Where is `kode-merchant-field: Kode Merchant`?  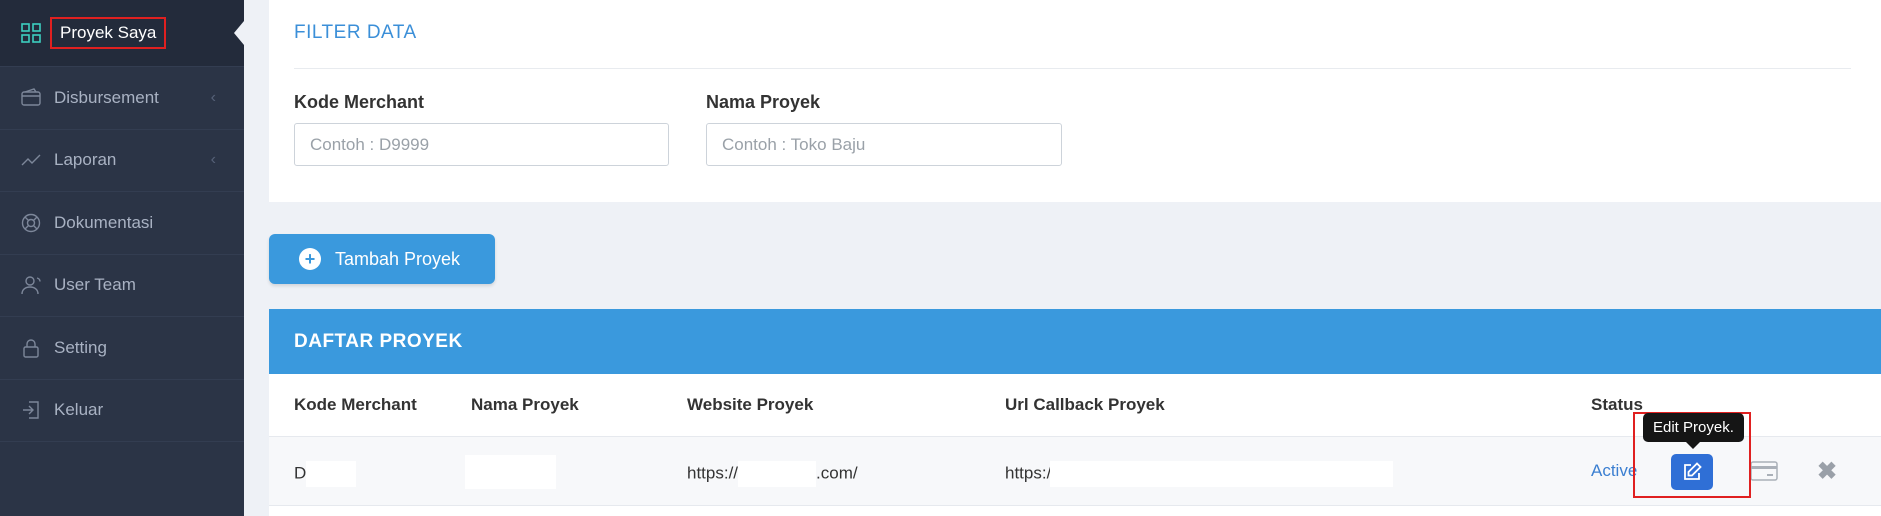 kode-merchant-field: Kode Merchant is located at coordinates (481, 129).